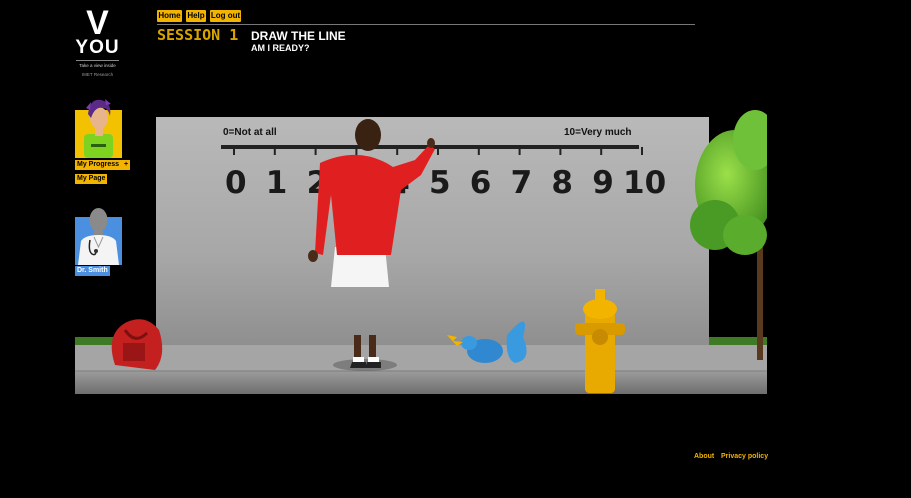 The height and width of the screenshot is (498, 911). Describe the element at coordinates (603, 183) in the screenshot. I see `scale-number-9: 9` at that location.